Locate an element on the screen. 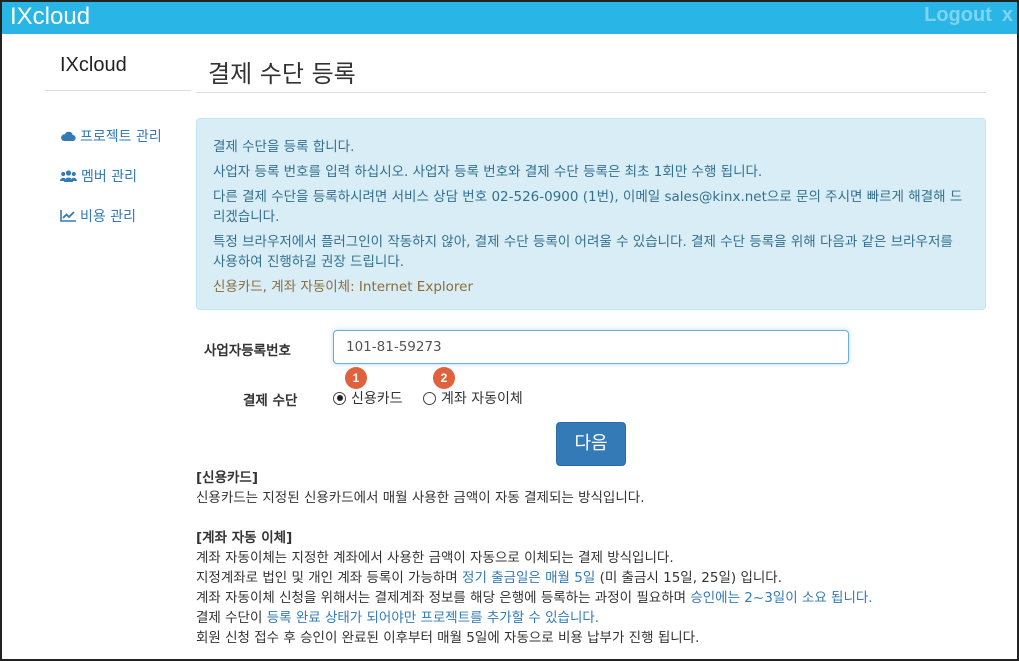  sidebar-item-label: 멤버 관리 is located at coordinates (109, 177).